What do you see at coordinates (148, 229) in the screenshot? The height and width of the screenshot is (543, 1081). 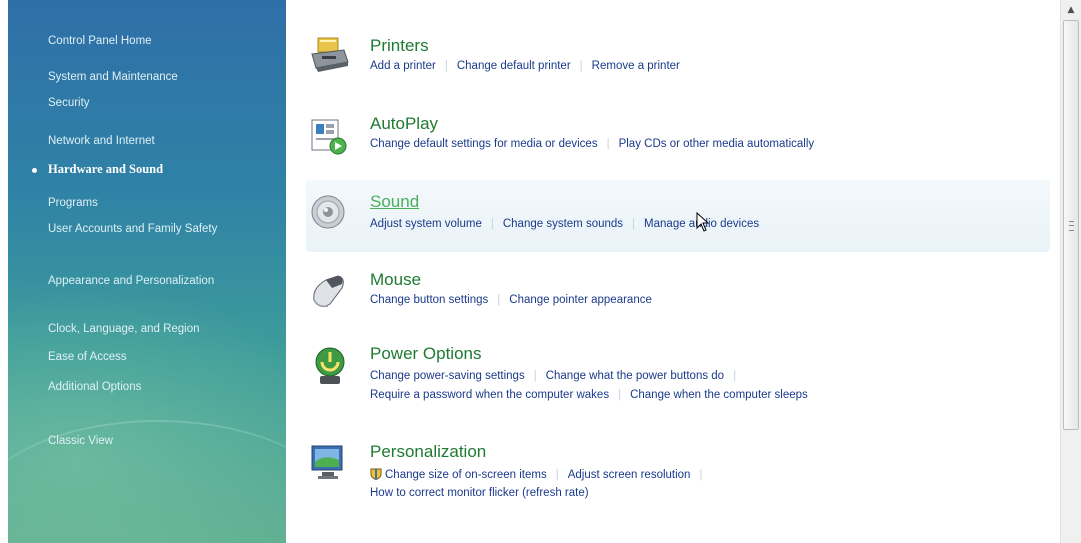 I see `sidebar-item-user-accounts: User Accounts and Family Safety` at bounding box center [148, 229].